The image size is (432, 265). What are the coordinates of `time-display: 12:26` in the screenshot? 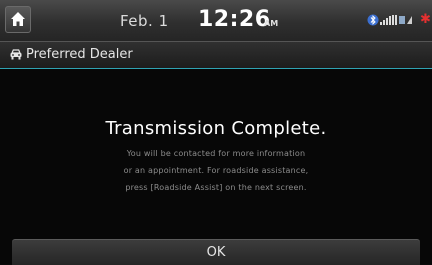 It's located at (234, 19).